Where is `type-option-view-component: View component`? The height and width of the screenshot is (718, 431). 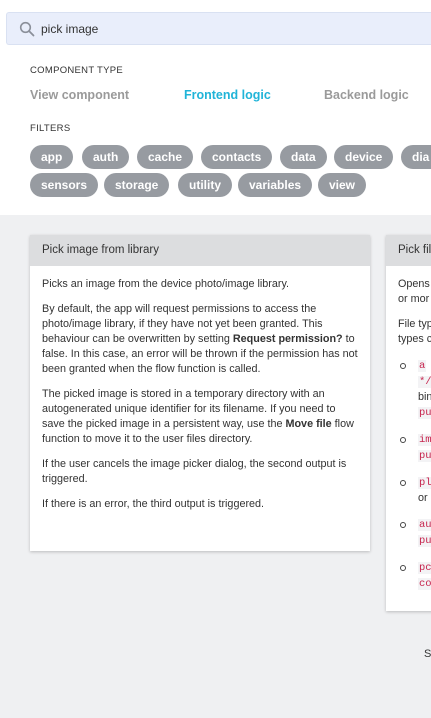 type-option-view-component: View component is located at coordinates (79, 95).